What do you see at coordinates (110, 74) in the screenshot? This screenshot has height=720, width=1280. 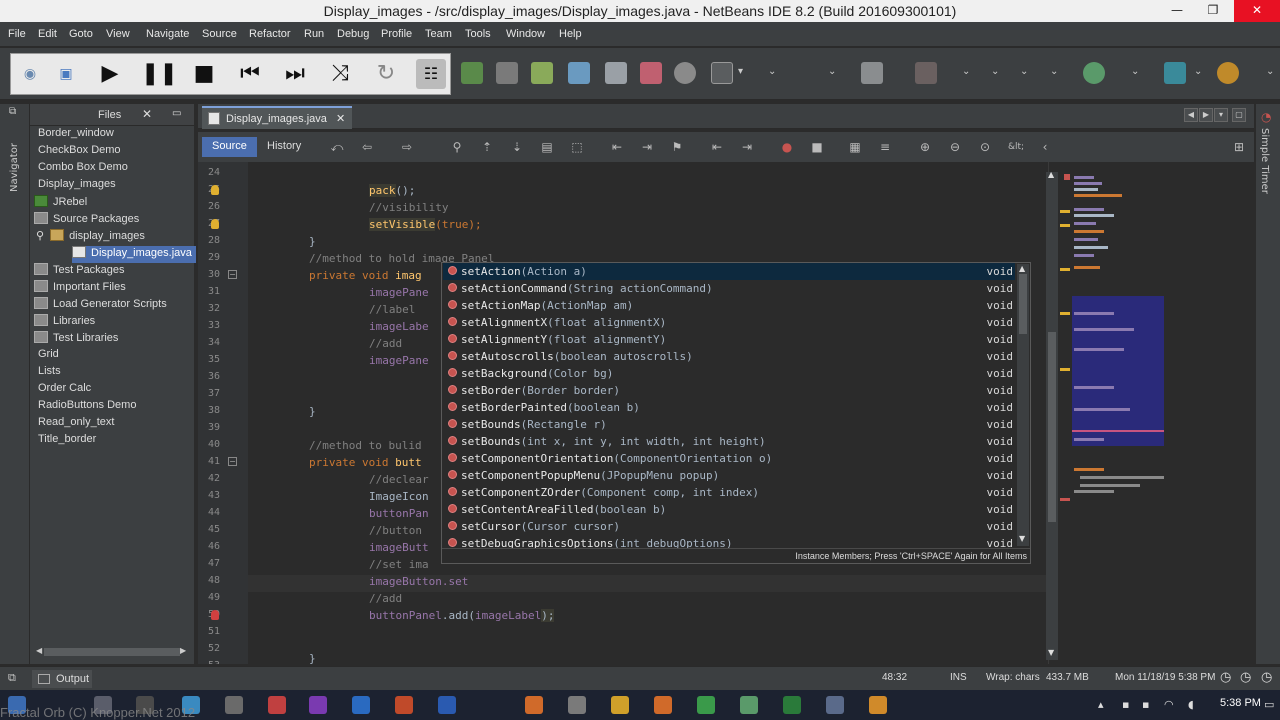 I see `play-icon: ▶` at bounding box center [110, 74].